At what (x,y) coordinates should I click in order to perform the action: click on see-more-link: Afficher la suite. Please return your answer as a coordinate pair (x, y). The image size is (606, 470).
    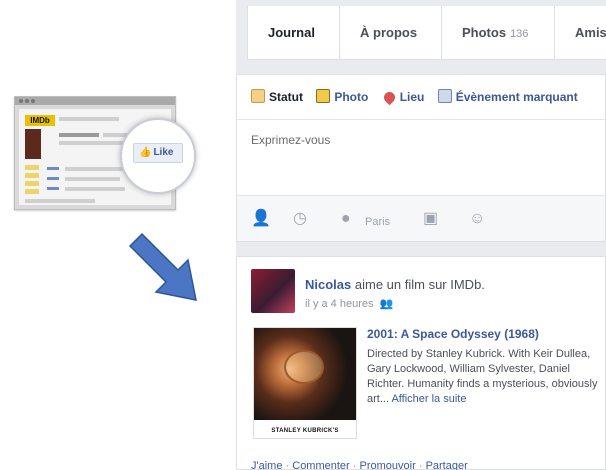
    Looking at the image, I should click on (428, 399).